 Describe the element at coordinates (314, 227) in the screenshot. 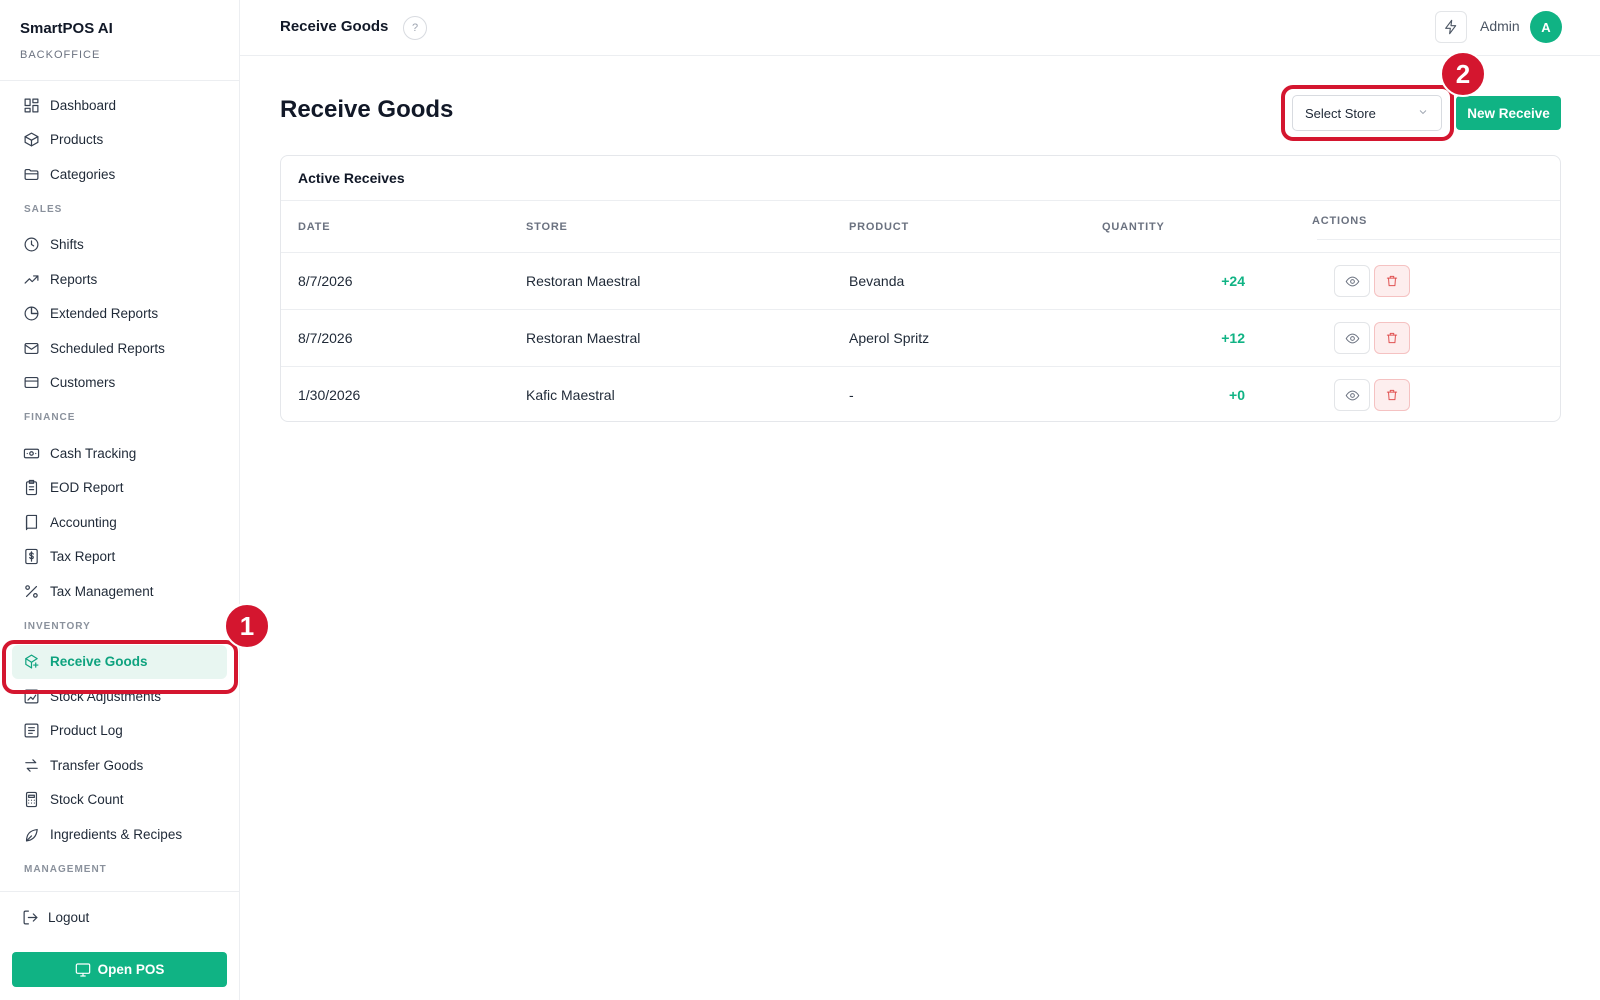

I see `column-header-date: DATE` at that location.